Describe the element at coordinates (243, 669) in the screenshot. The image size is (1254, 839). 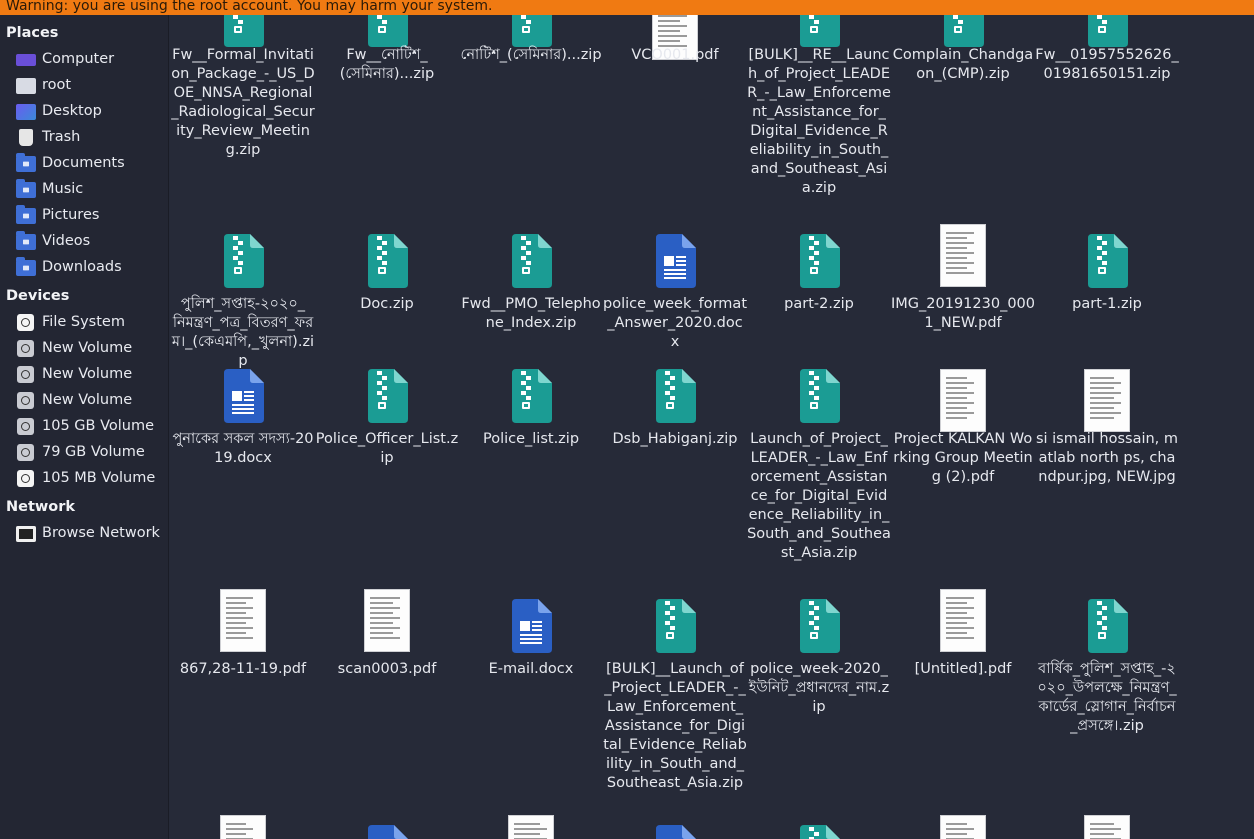
I see `file-name-label: 867,28-11-19.pdf` at that location.